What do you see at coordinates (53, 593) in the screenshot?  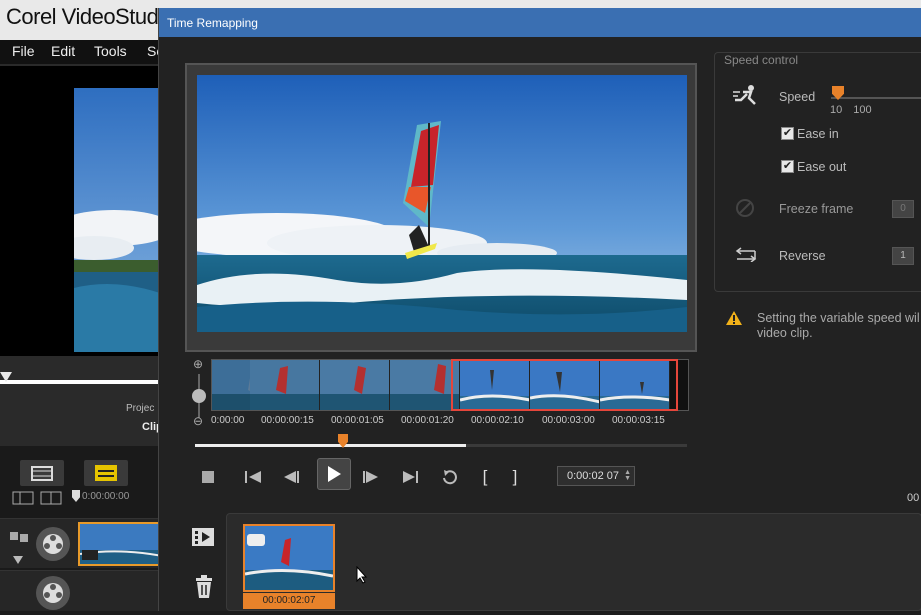 I see `overlay-track-reel-icon` at bounding box center [53, 593].